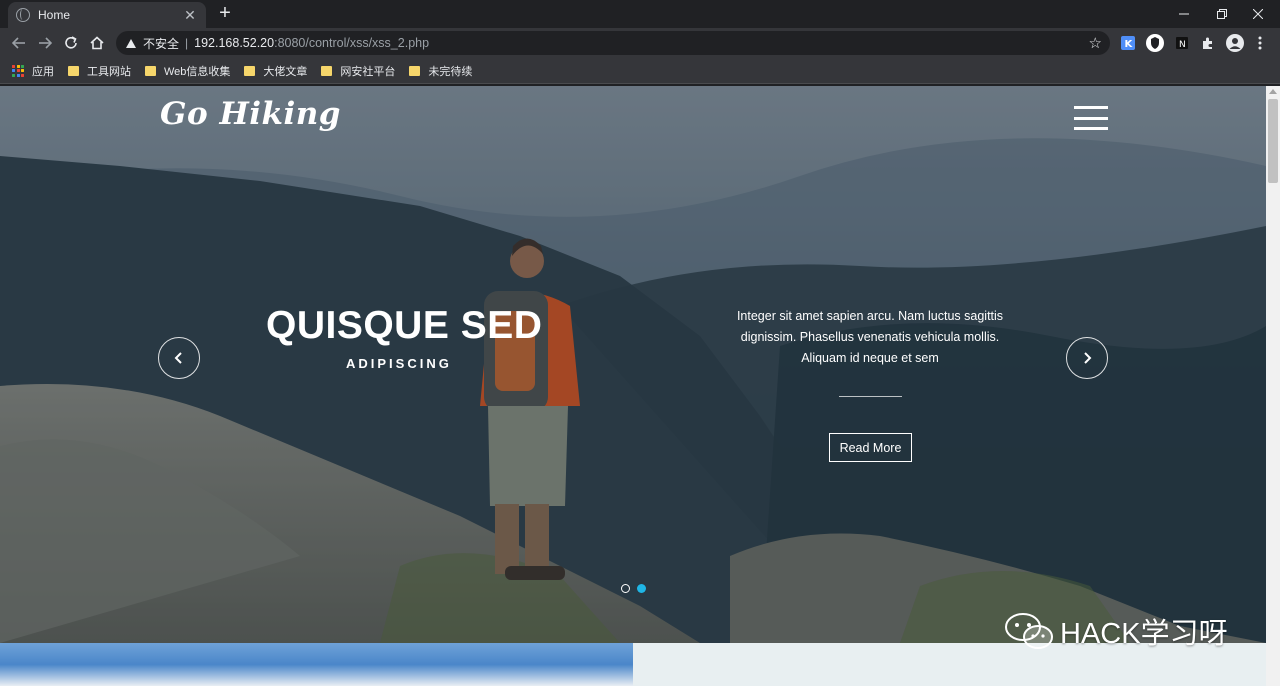 The height and width of the screenshot is (686, 1280). I want to click on puzzle-icon, so click(1207, 43).